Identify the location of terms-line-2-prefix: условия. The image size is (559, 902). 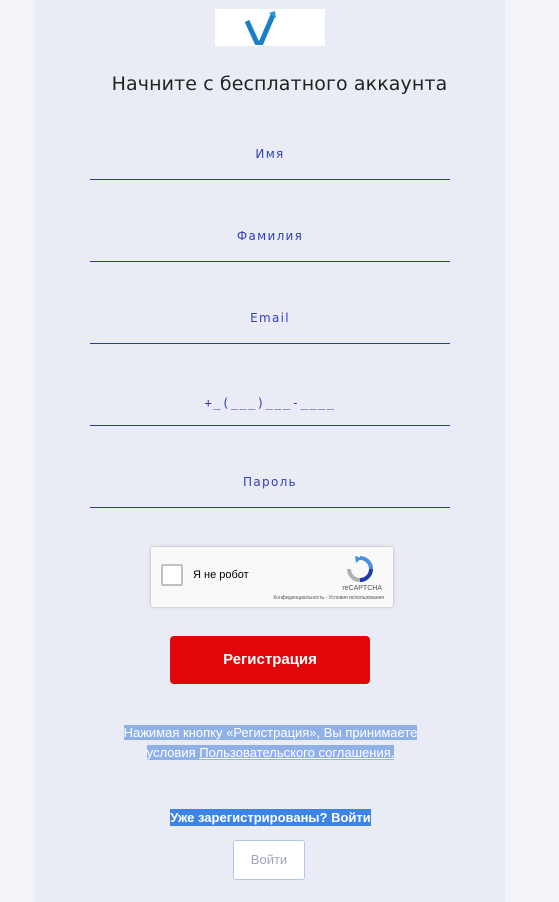
(173, 752).